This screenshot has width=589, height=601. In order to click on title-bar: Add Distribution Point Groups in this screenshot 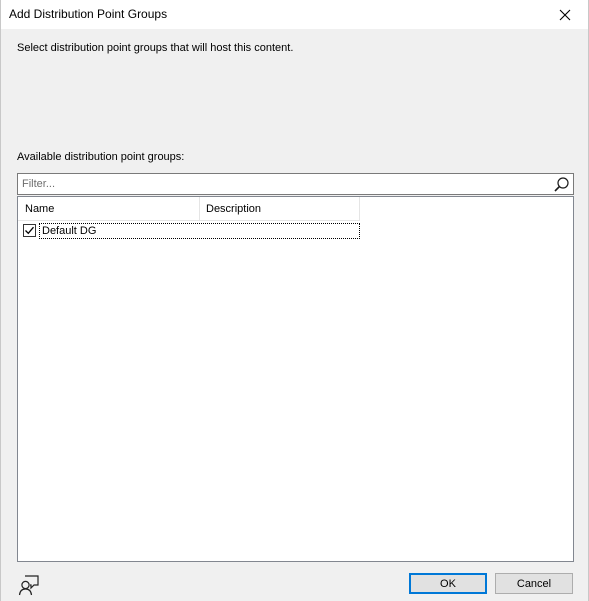, I will do `click(294, 14)`.